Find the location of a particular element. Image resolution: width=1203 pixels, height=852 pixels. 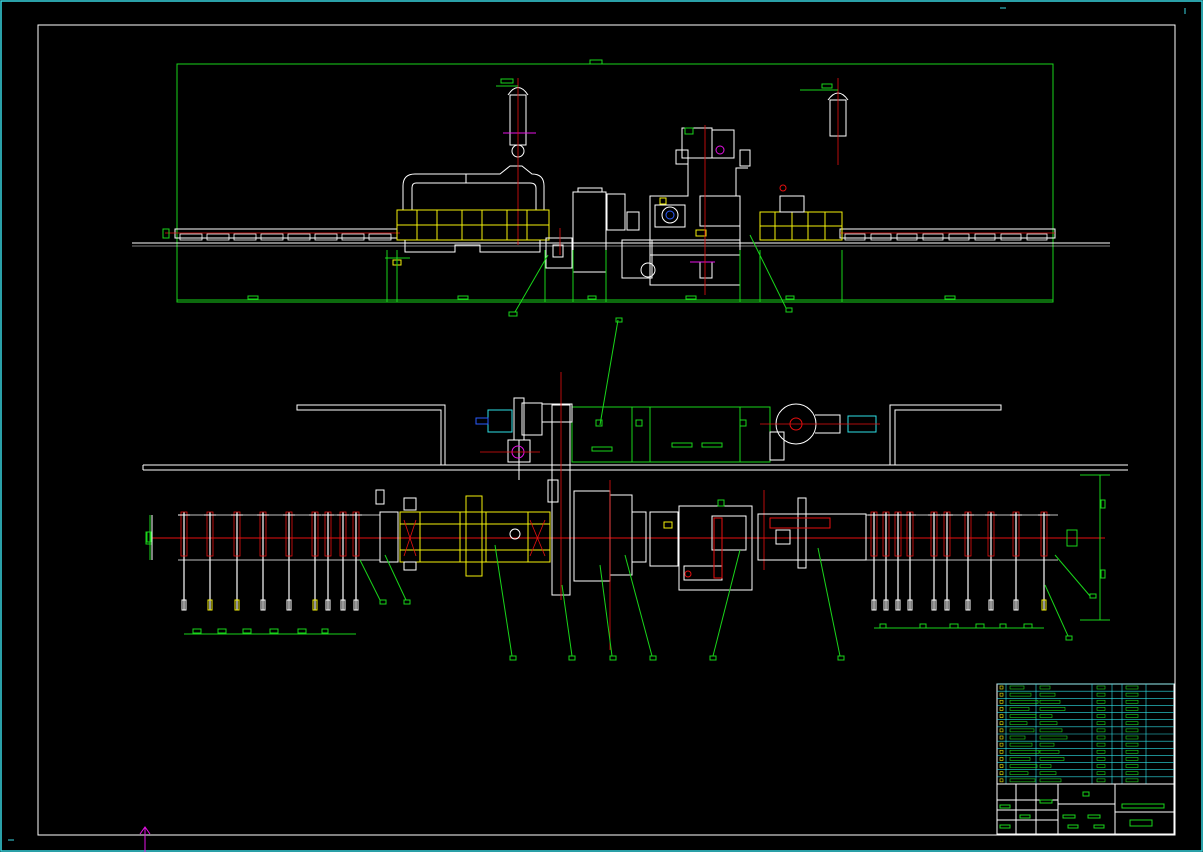

exit-section-accent is located at coordinates (800, 523).